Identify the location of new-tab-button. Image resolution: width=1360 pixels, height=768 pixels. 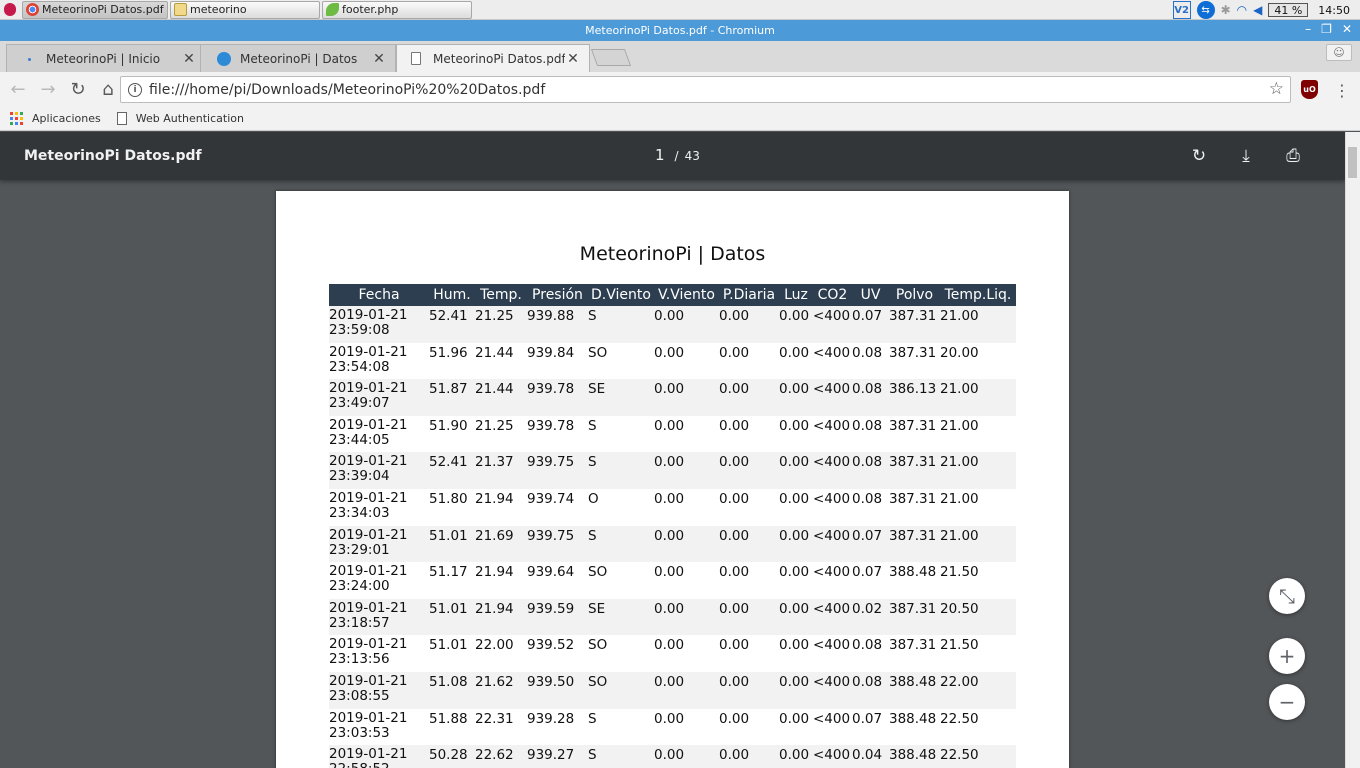
(611, 57).